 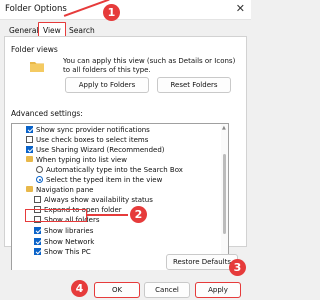 I want to click on list-item-show-libraries: Show libraries, so click(x=112, y=231).